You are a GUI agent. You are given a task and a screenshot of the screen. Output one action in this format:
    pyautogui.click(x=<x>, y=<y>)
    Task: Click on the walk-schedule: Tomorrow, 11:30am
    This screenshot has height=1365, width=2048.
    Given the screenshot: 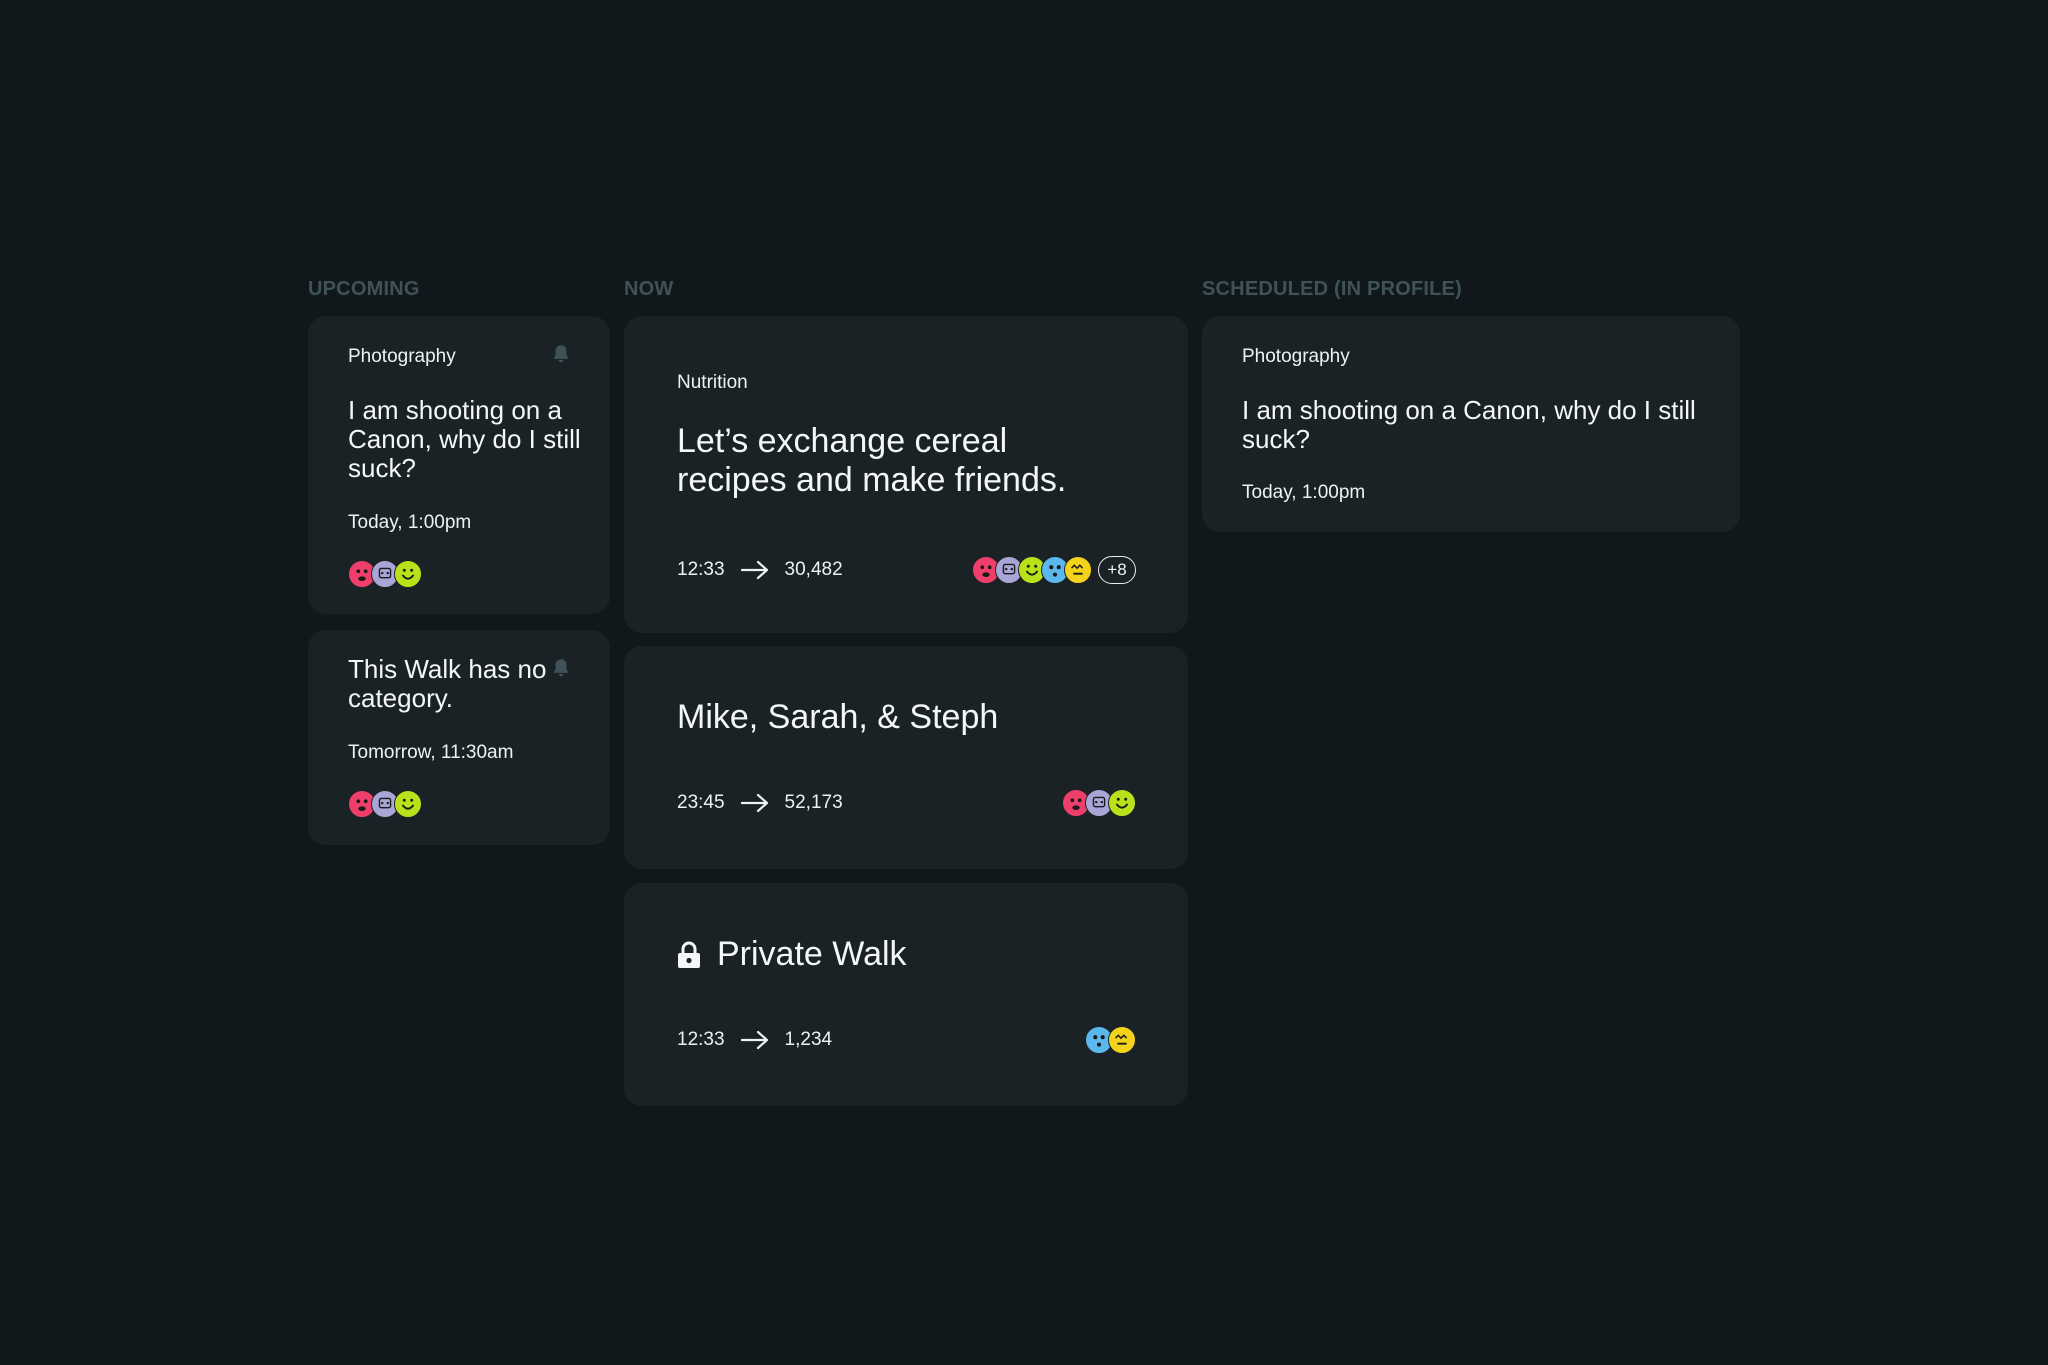 What is the action you would take?
    pyautogui.click(x=430, y=753)
    